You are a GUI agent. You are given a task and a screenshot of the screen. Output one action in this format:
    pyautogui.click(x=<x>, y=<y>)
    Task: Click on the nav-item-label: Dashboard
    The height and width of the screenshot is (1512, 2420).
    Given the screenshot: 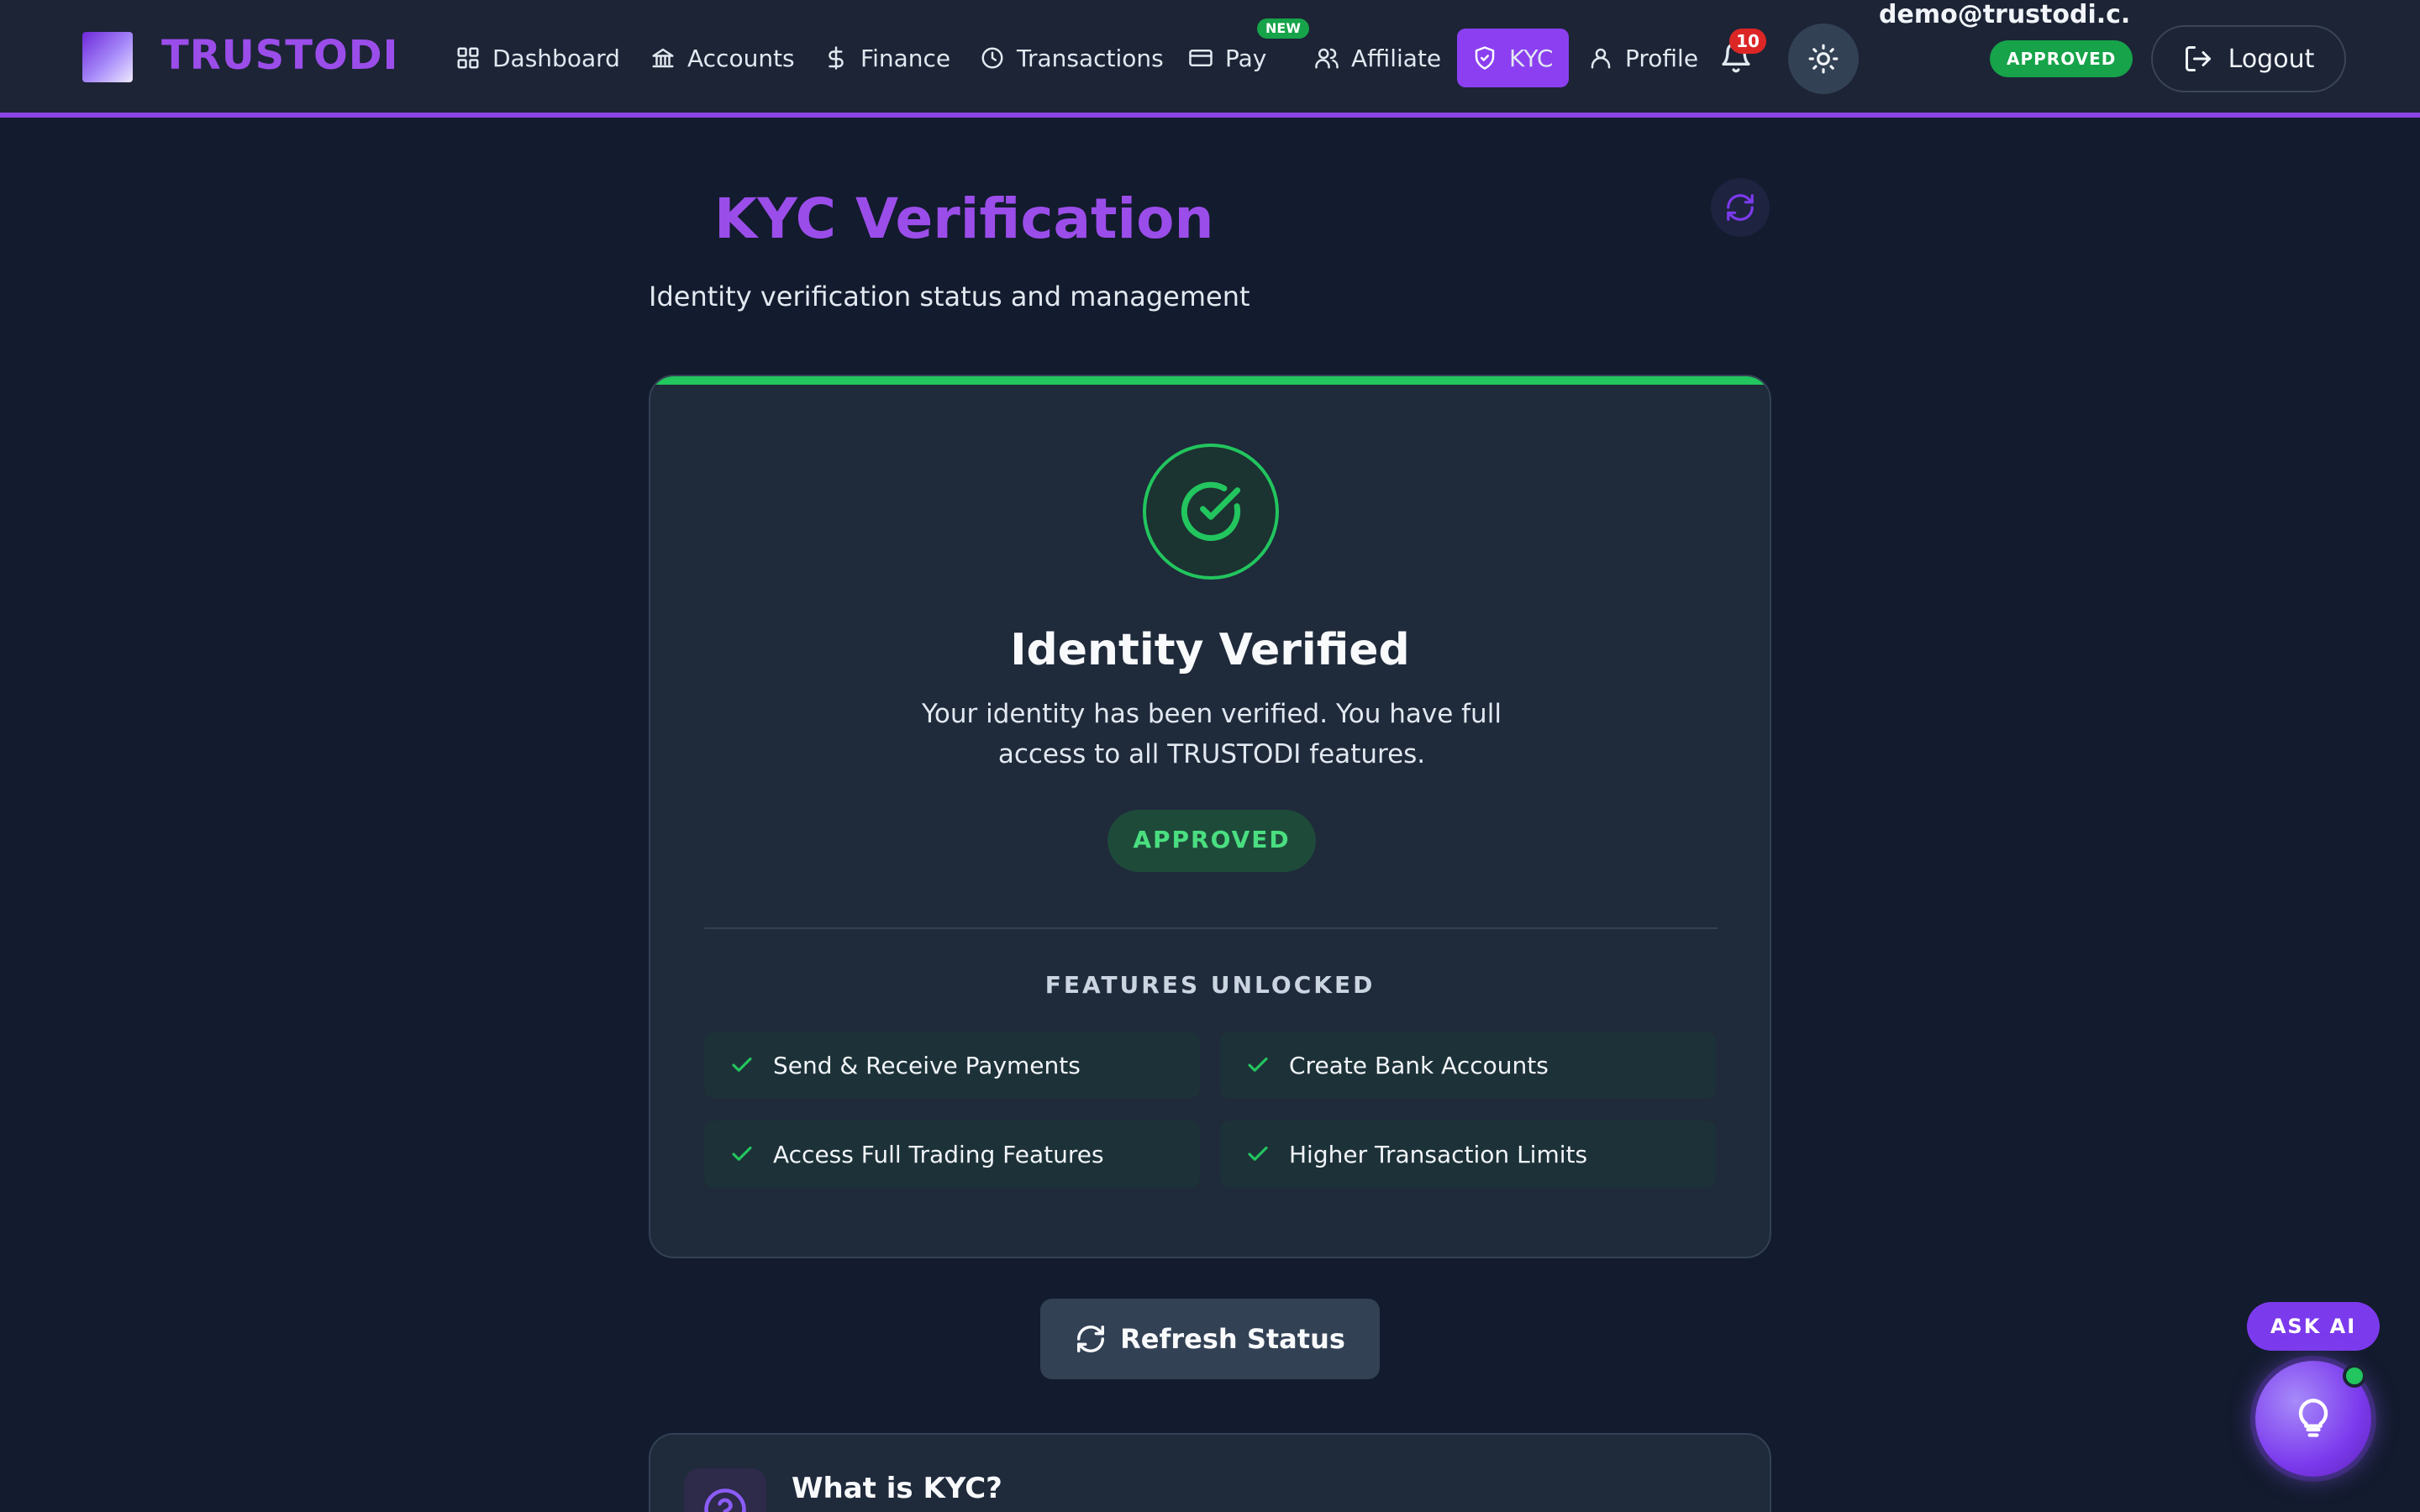 What is the action you would take?
    pyautogui.click(x=556, y=58)
    